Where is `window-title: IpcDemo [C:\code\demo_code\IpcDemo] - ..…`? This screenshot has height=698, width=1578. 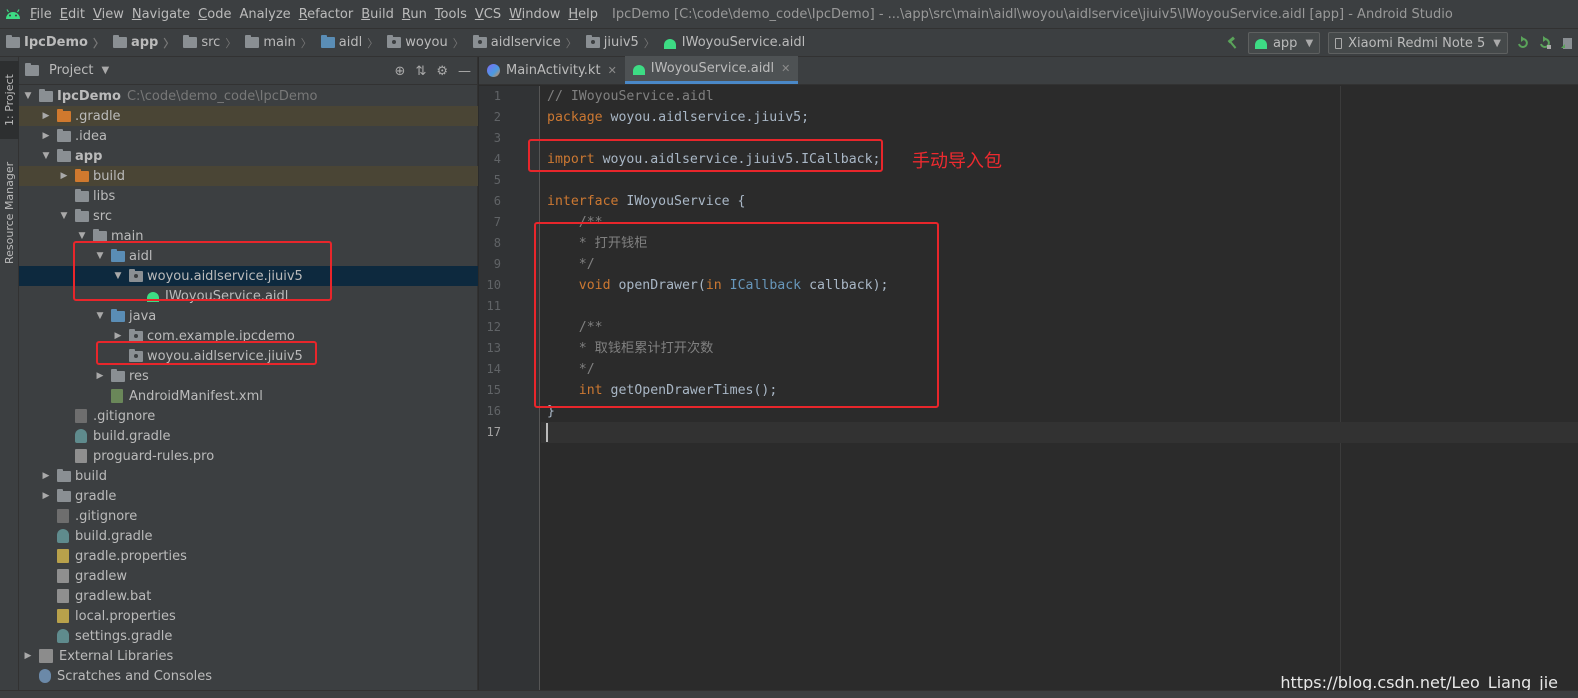 window-title: IpcDemo [C:\code\demo_code\IpcDemo] - ..… is located at coordinates (1032, 14).